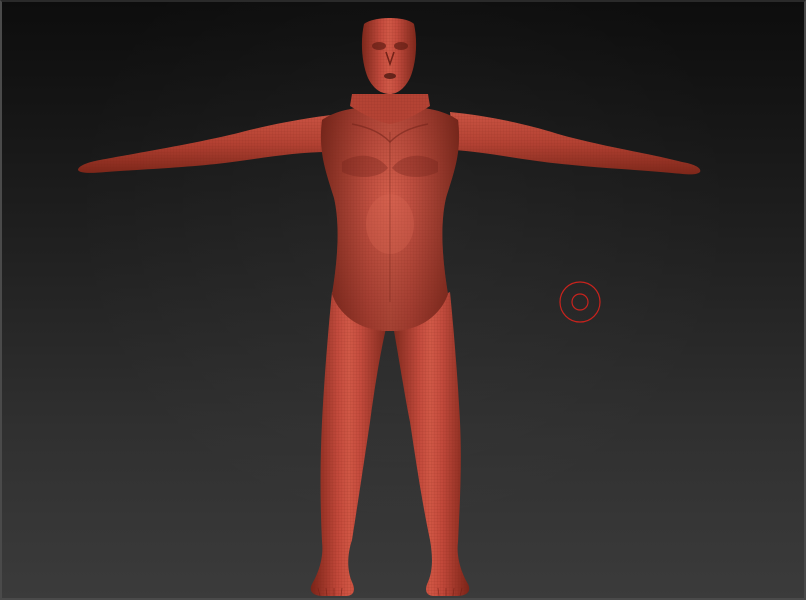 This screenshot has width=806, height=600. Describe the element at coordinates (431, 444) in the screenshot. I see `right-leg` at that location.